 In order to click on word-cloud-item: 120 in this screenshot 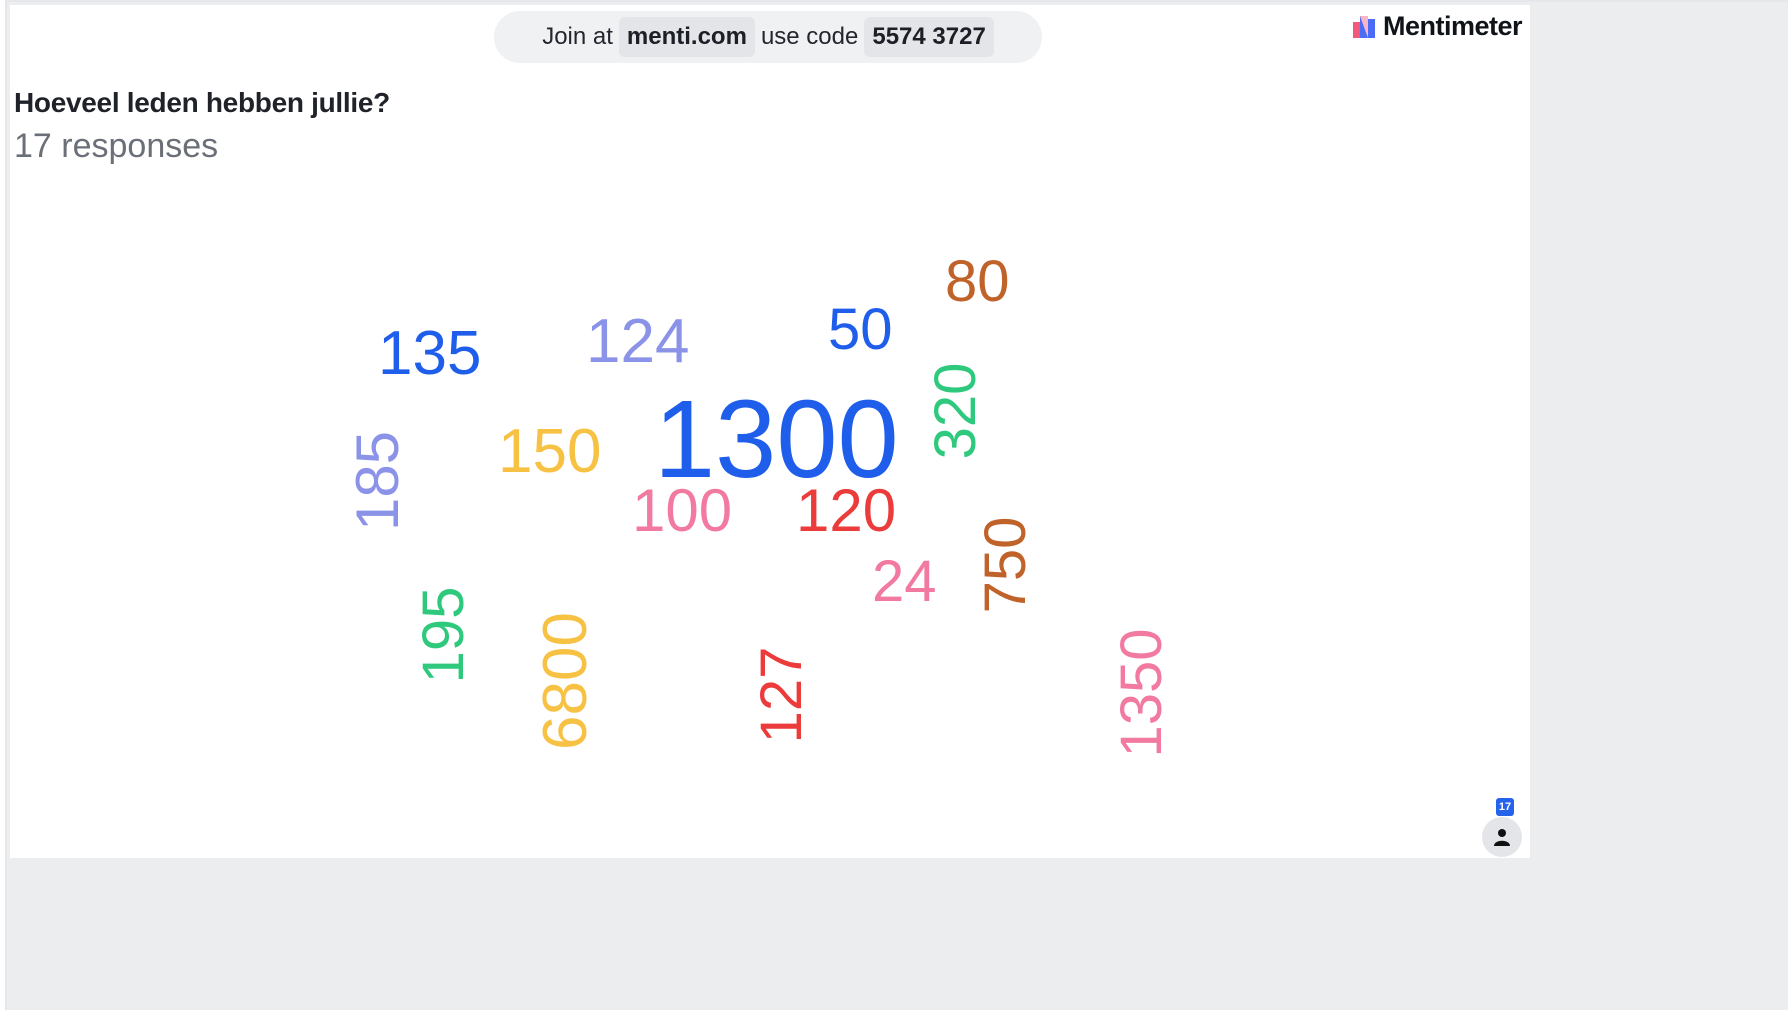, I will do `click(846, 510)`.